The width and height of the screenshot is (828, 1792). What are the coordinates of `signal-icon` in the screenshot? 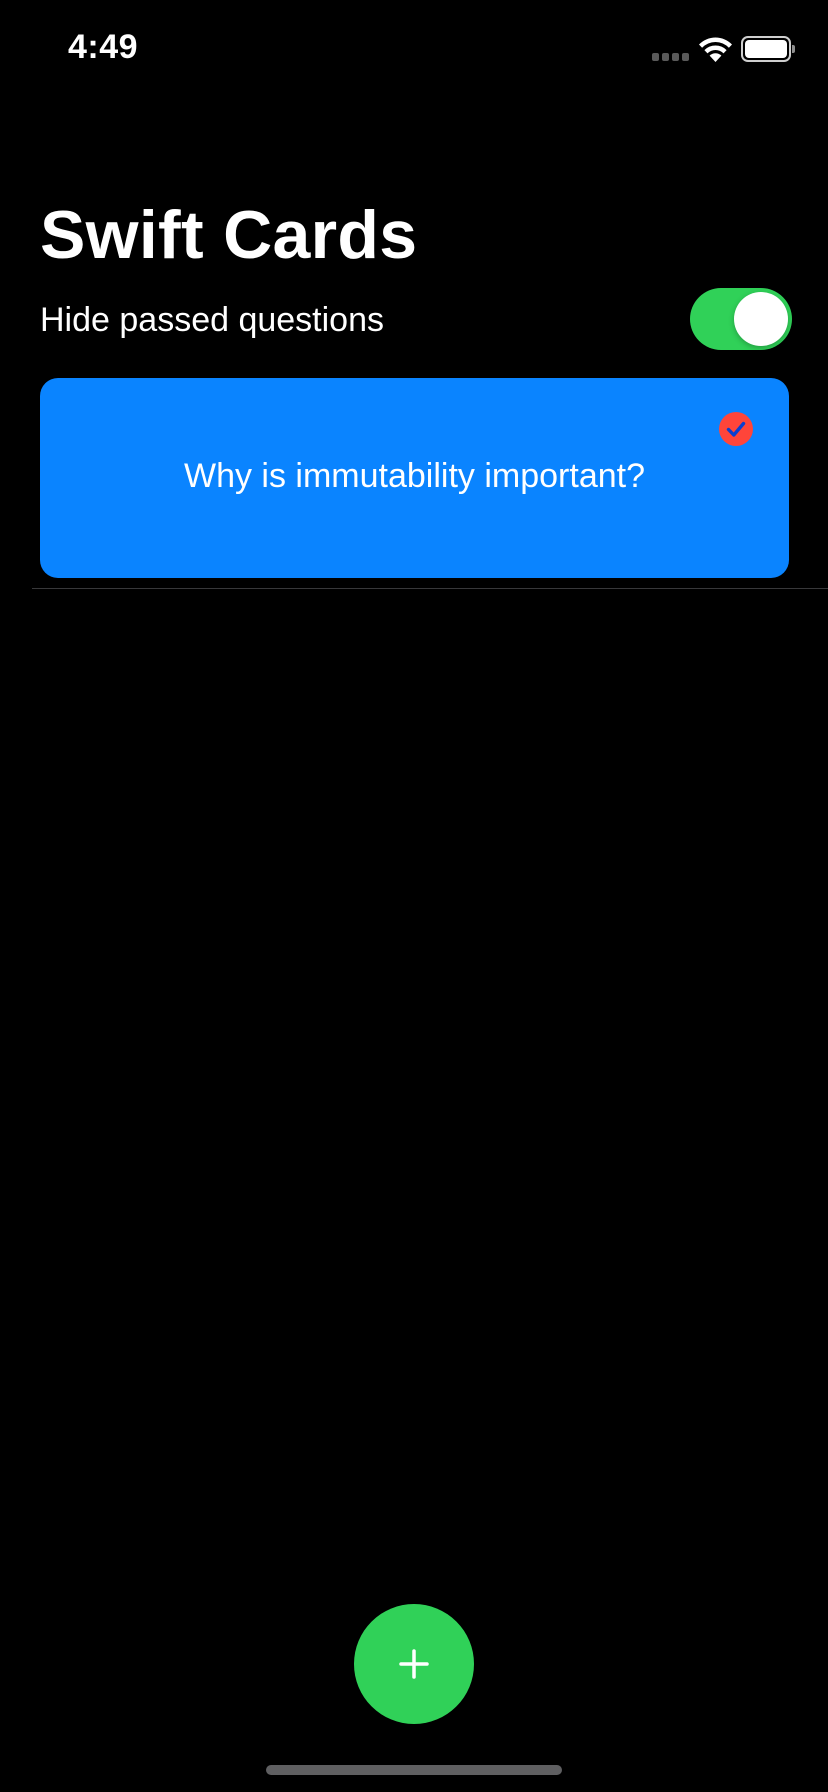 It's located at (671, 57).